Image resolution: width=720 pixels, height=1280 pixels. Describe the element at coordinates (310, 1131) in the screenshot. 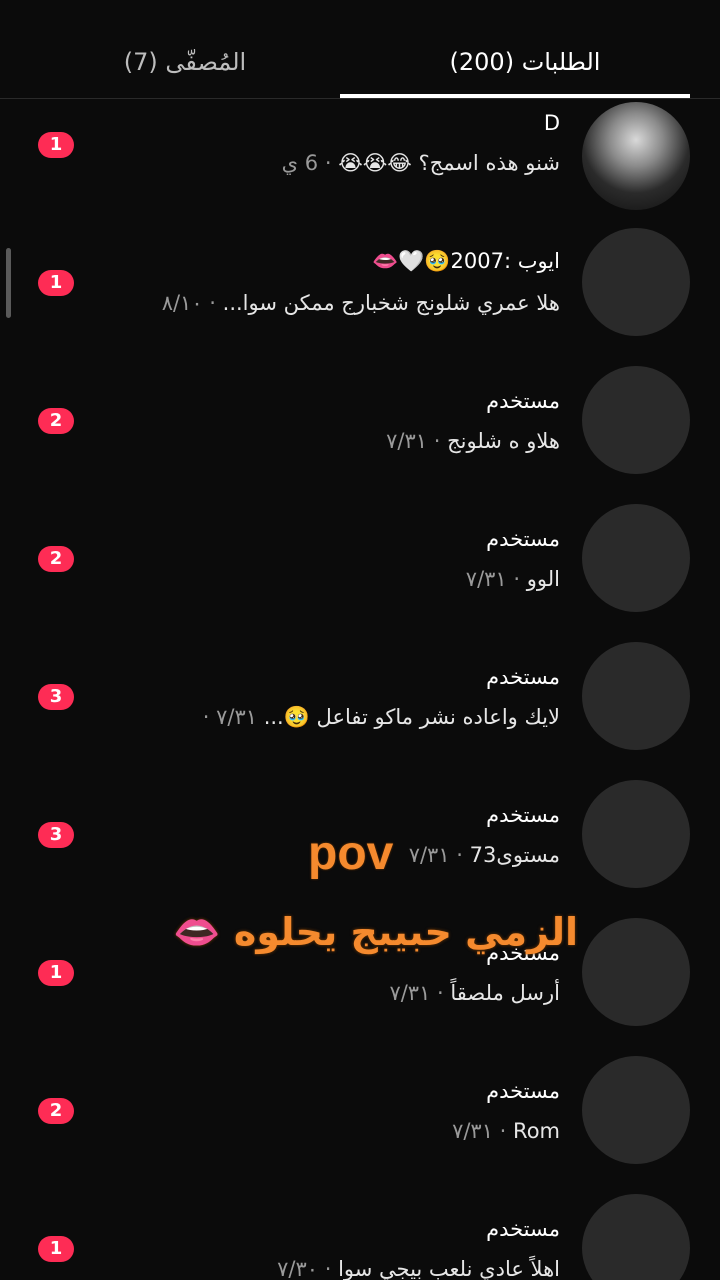

I see `message-preview: Rom · ٧/٣١` at that location.